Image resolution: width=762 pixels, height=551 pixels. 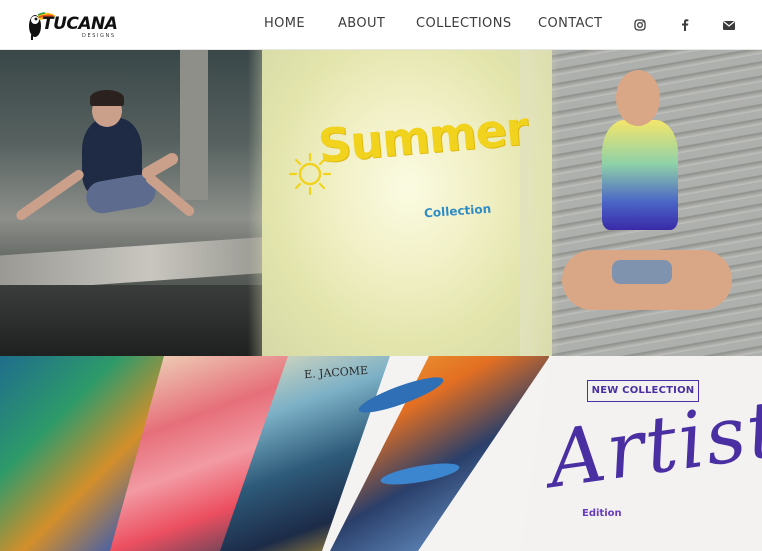 What do you see at coordinates (640, 175) in the screenshot?
I see `person-shirt` at bounding box center [640, 175].